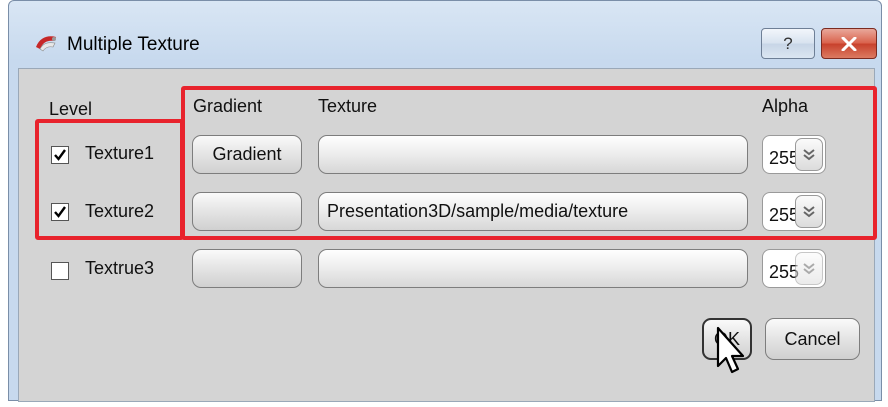 This screenshot has height=407, width=888. I want to click on texture3-path-field, so click(533, 268).